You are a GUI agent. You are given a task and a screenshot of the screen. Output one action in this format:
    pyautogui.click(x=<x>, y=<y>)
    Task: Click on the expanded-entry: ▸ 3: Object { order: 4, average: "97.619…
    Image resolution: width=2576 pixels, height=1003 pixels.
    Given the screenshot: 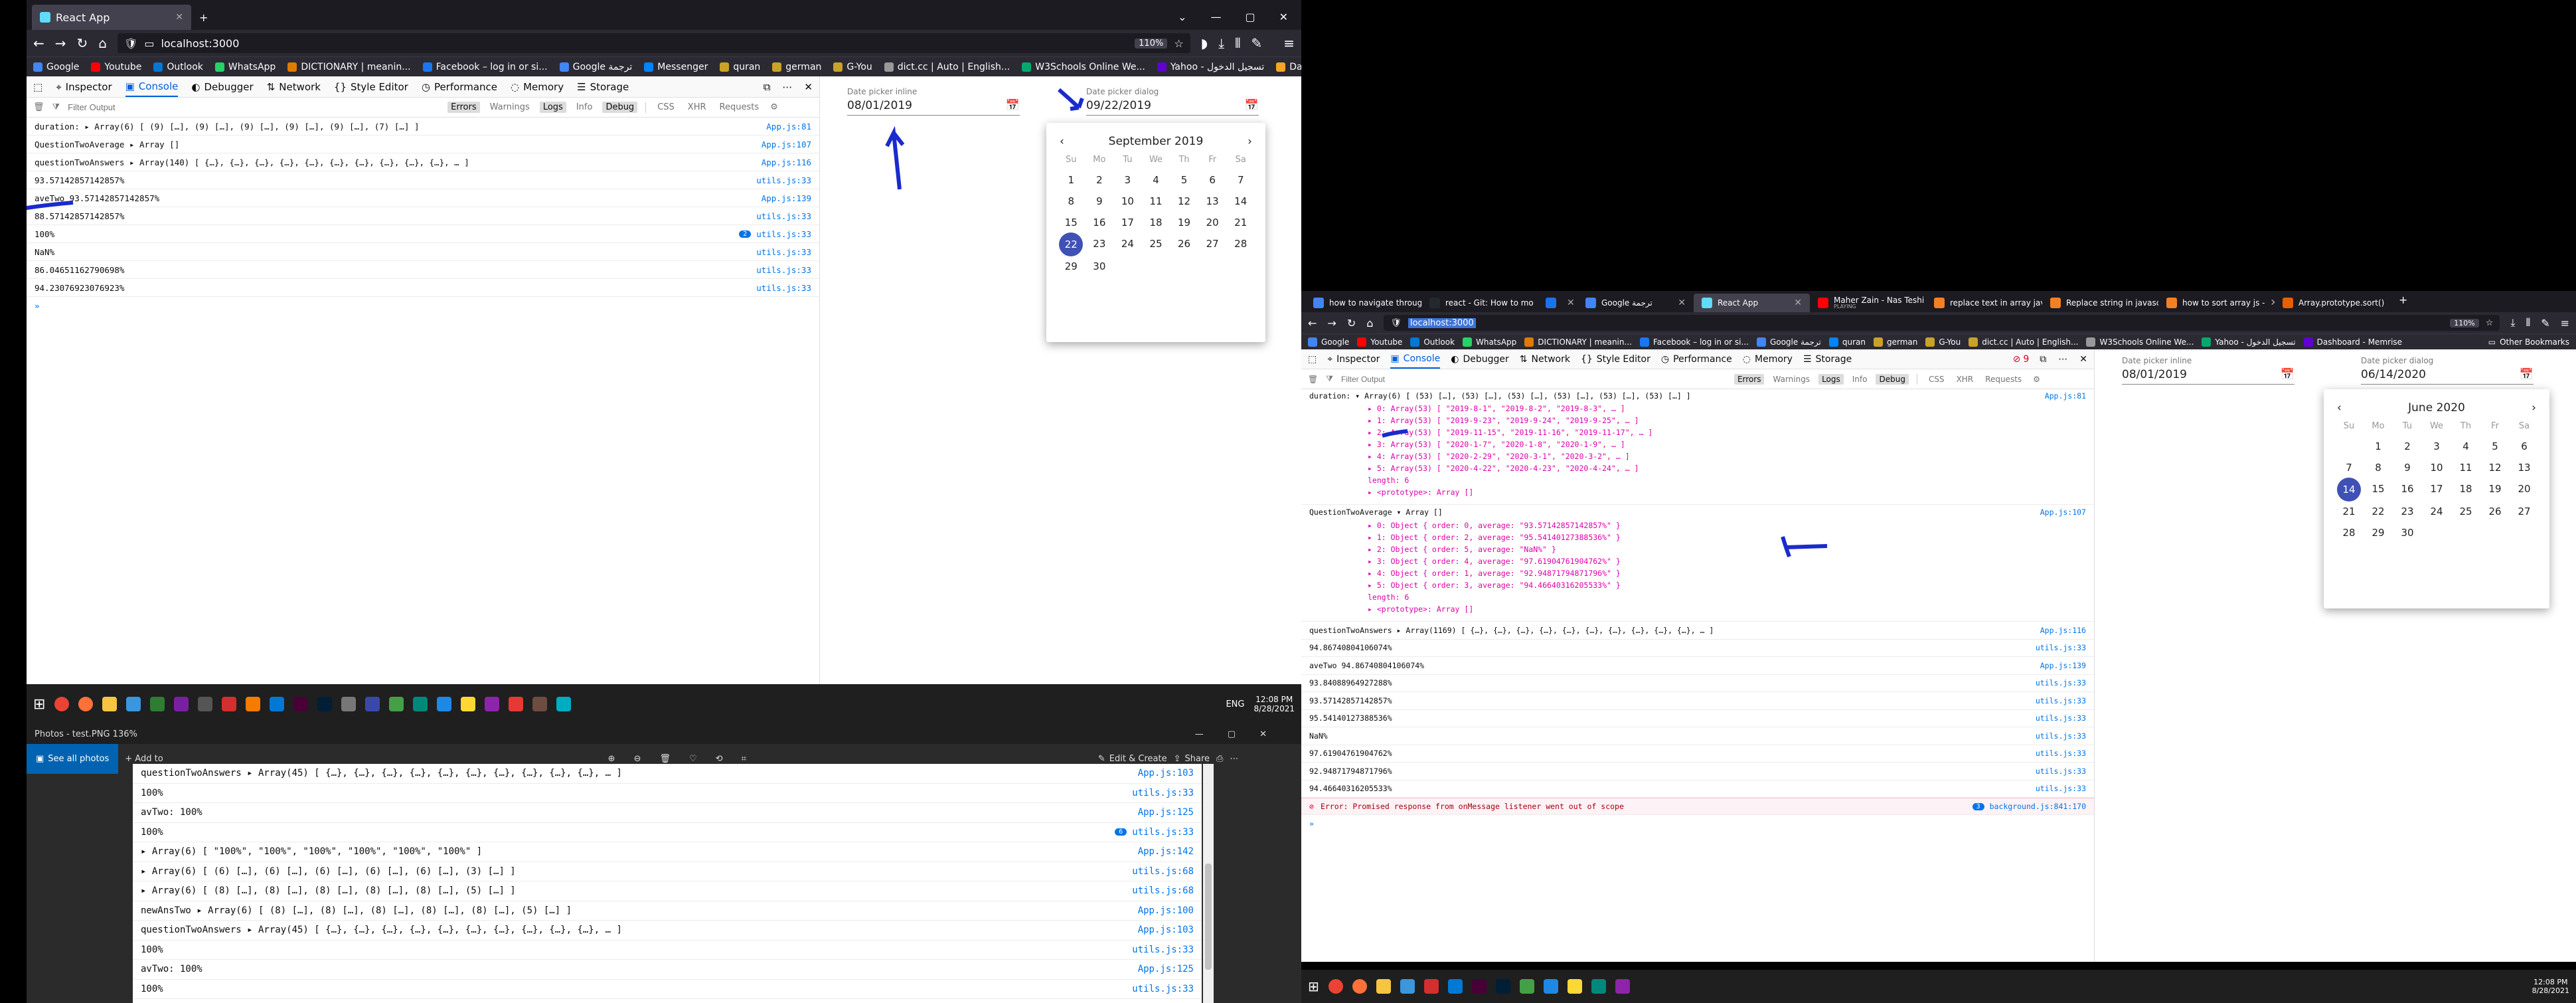 What is the action you would take?
    pyautogui.click(x=1697, y=561)
    